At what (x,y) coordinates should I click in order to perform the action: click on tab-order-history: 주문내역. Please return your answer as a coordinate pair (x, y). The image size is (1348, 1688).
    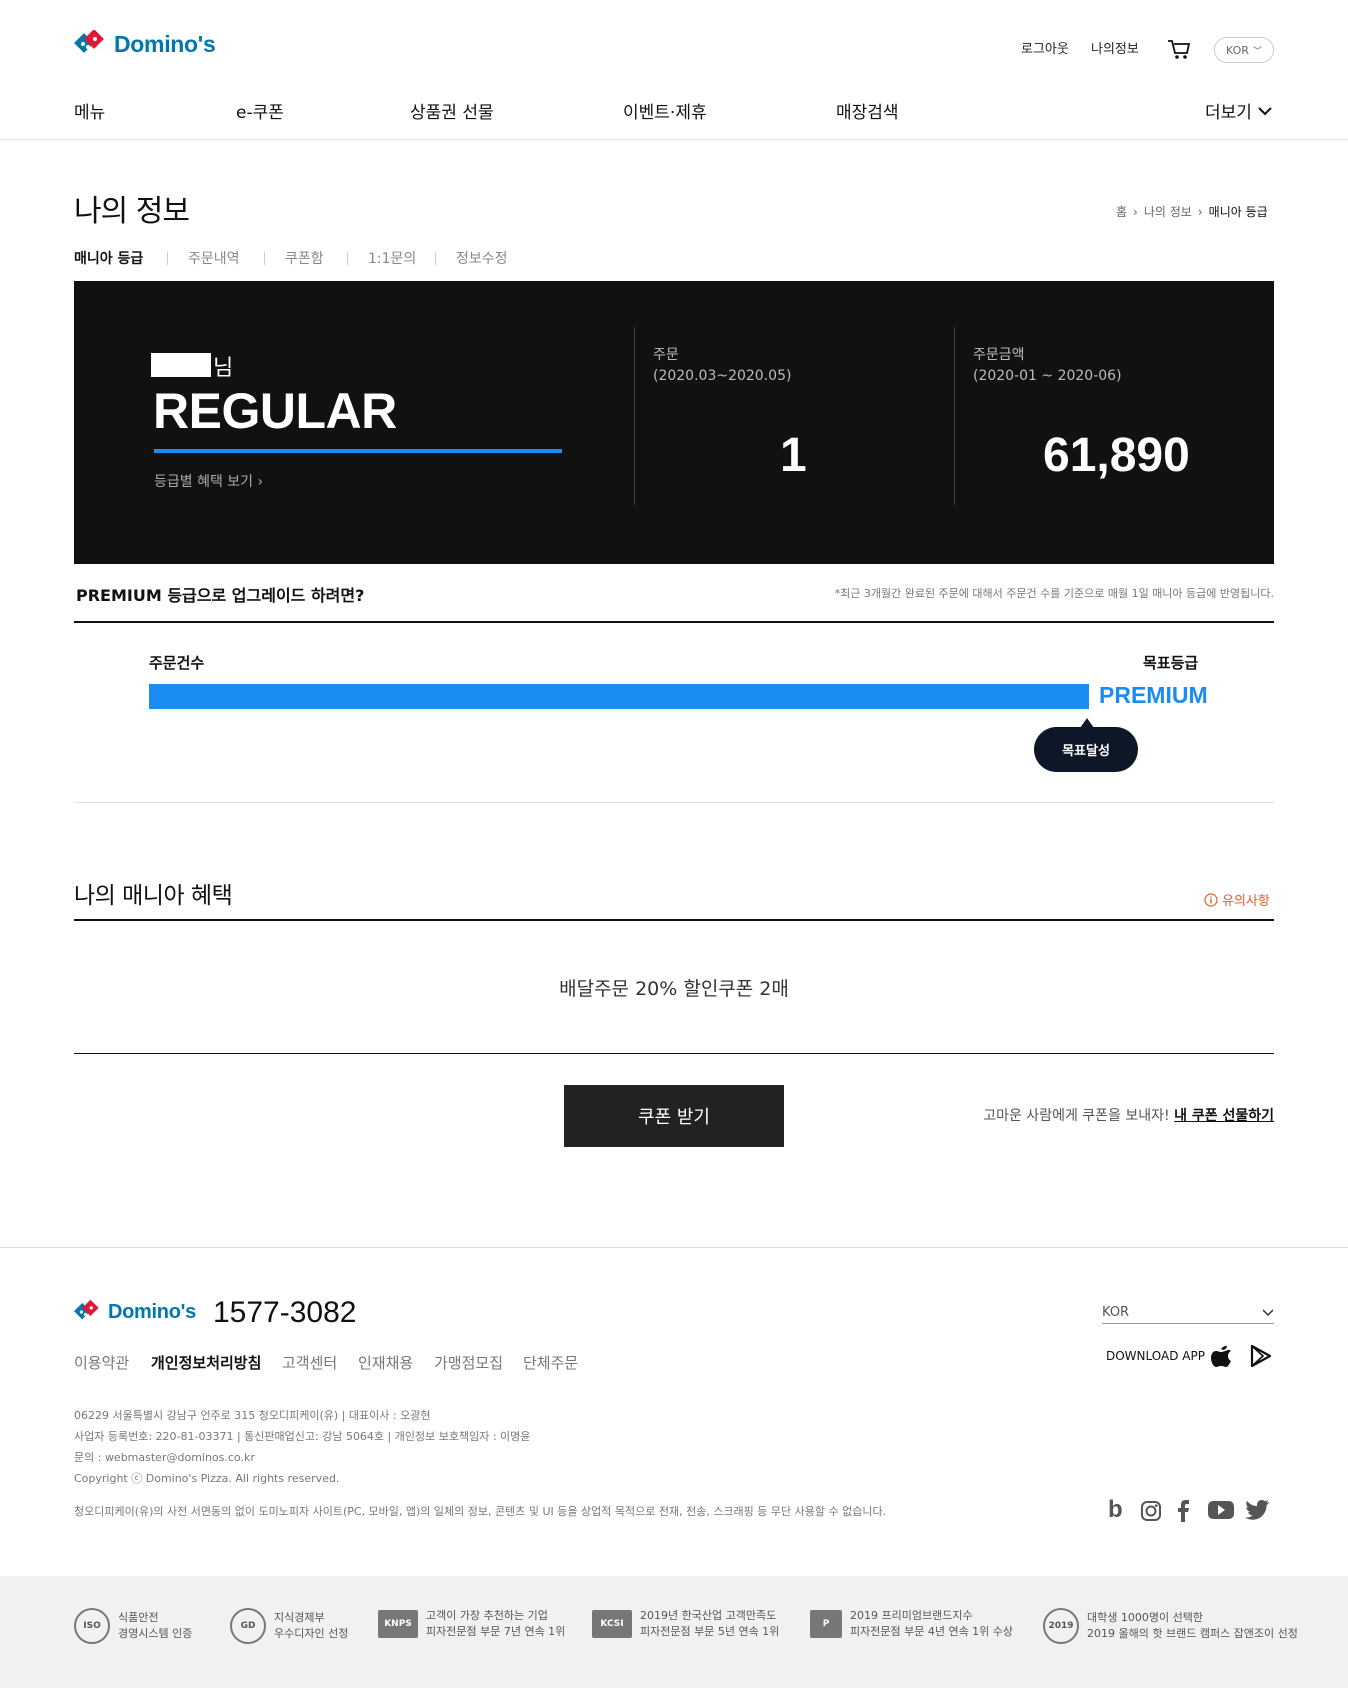
    Looking at the image, I should click on (214, 258).